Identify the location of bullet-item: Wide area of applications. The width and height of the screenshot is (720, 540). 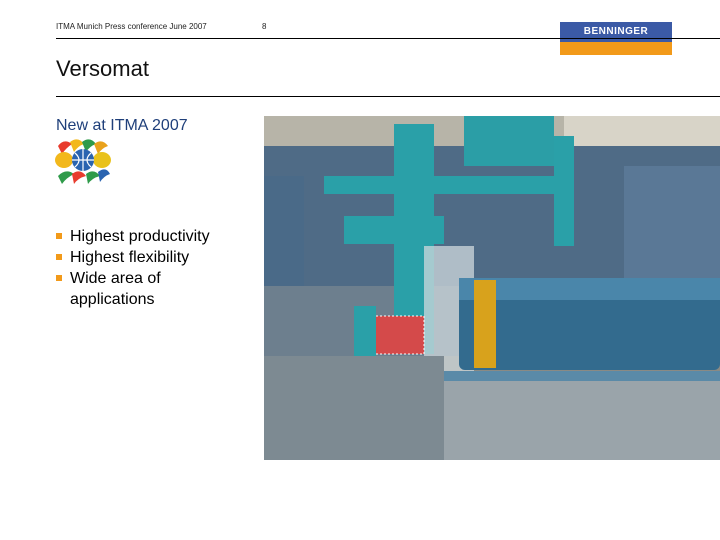
(151, 289).